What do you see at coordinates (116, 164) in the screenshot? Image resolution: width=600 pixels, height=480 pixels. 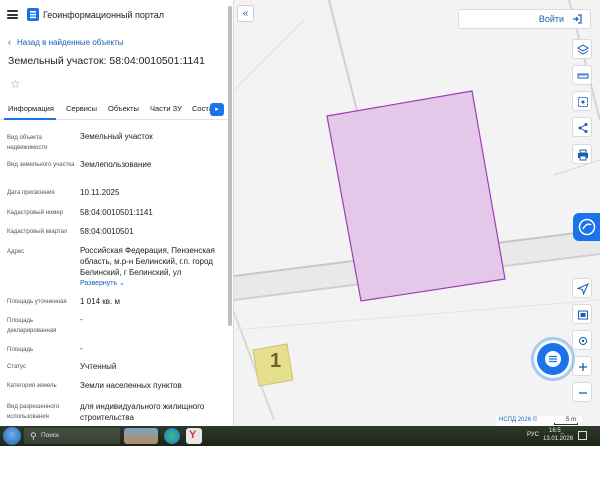 I see `row-value: Землепользование` at bounding box center [116, 164].